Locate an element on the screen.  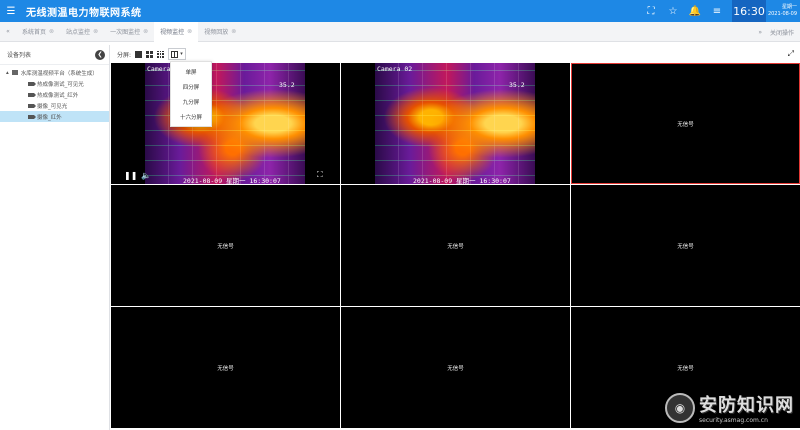
list-icon: ≡ is located at coordinates (717, 11).